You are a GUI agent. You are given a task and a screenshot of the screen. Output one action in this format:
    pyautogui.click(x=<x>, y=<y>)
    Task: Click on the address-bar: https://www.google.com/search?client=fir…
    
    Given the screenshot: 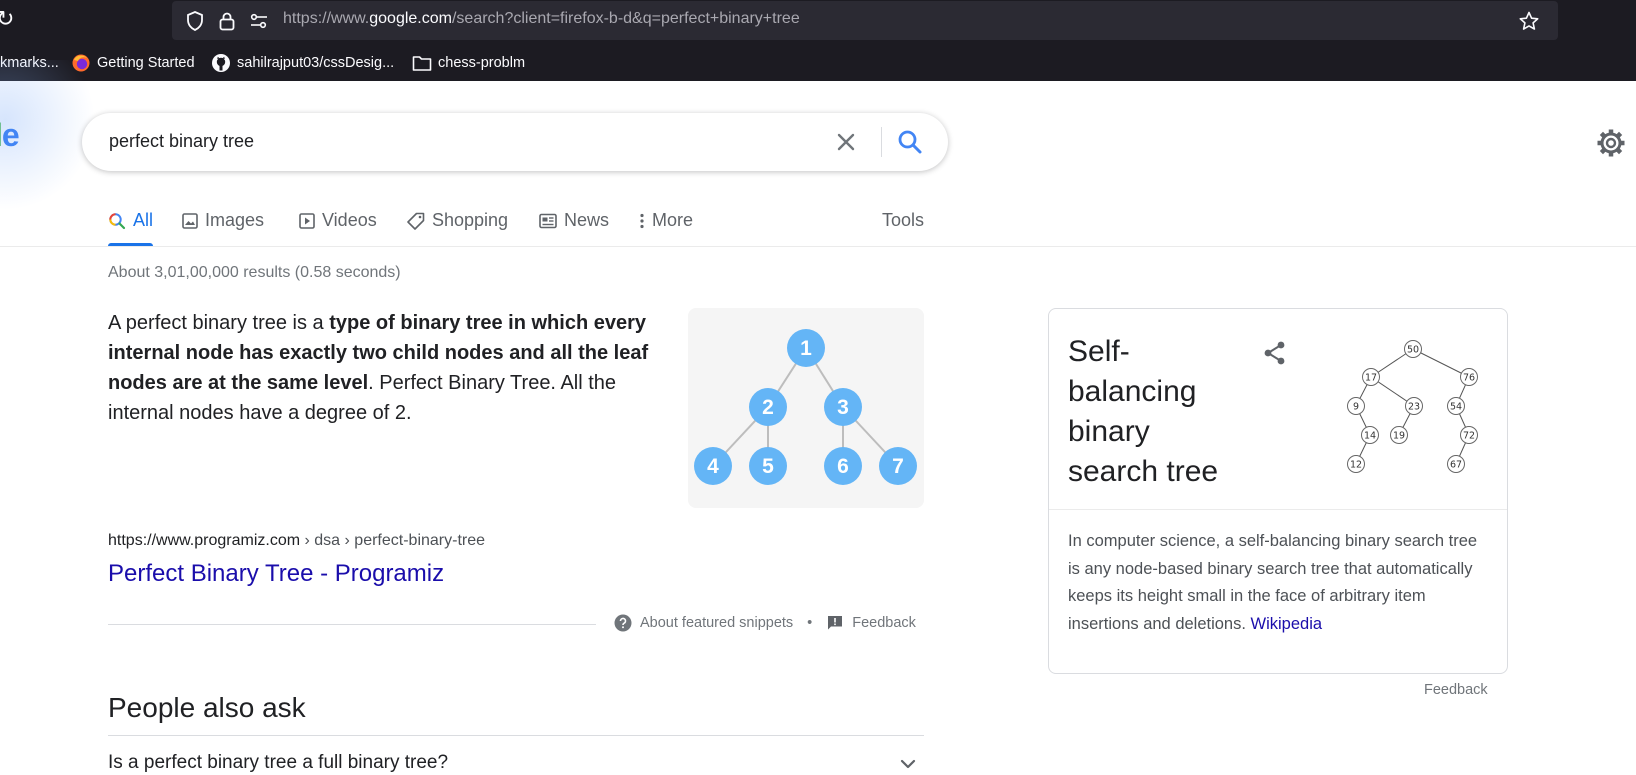 What is the action you would take?
    pyautogui.click(x=865, y=20)
    